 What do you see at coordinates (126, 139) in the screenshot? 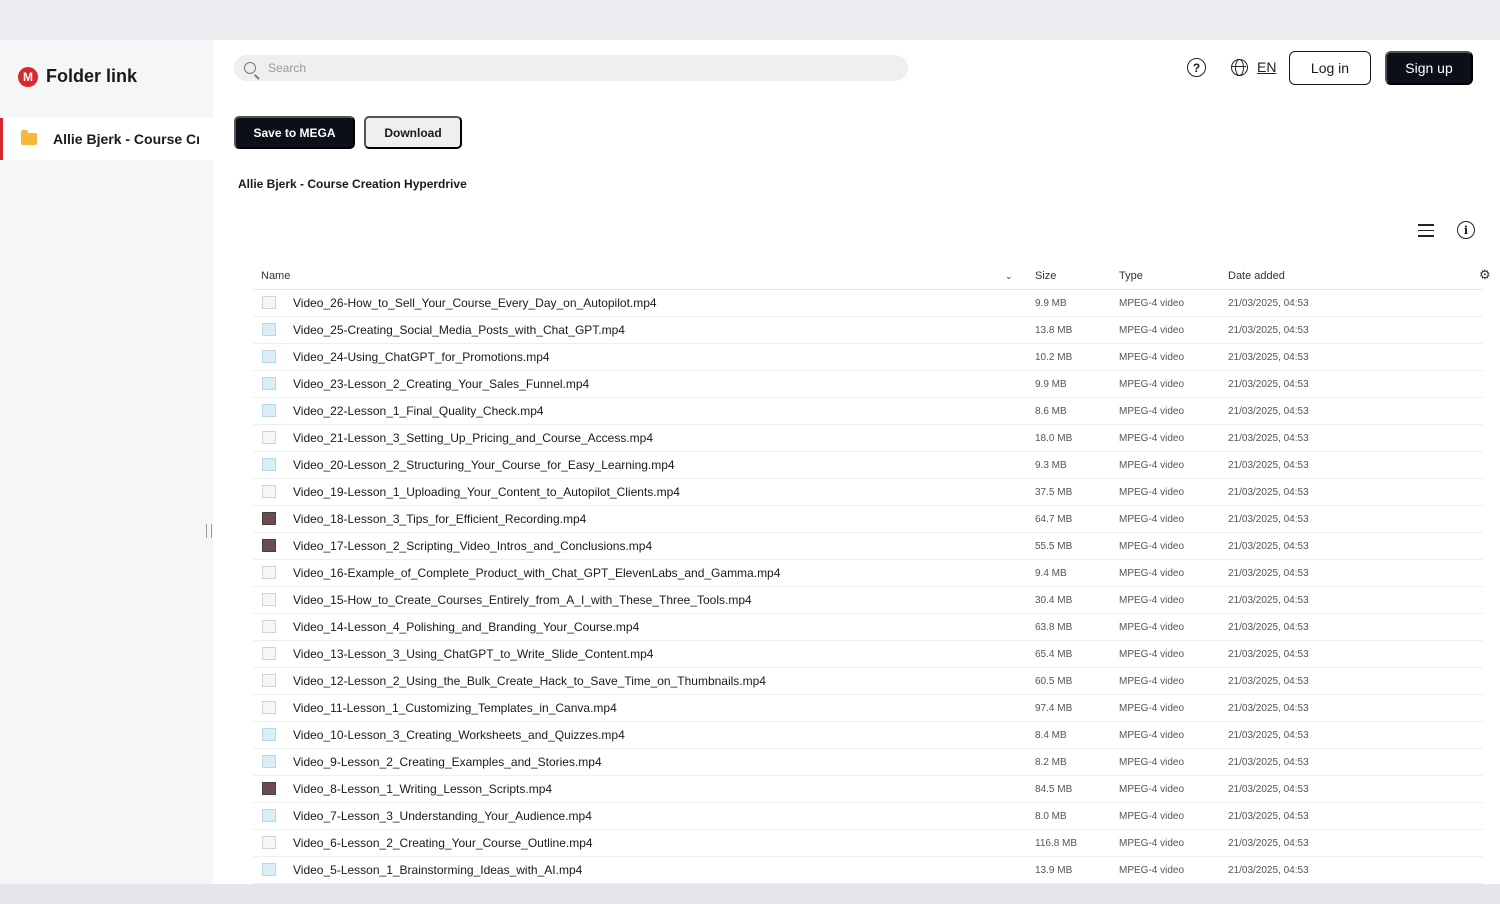
I see `sidebar-folder-label: Allie Bjerk - Course Creation Hyperdrive` at bounding box center [126, 139].